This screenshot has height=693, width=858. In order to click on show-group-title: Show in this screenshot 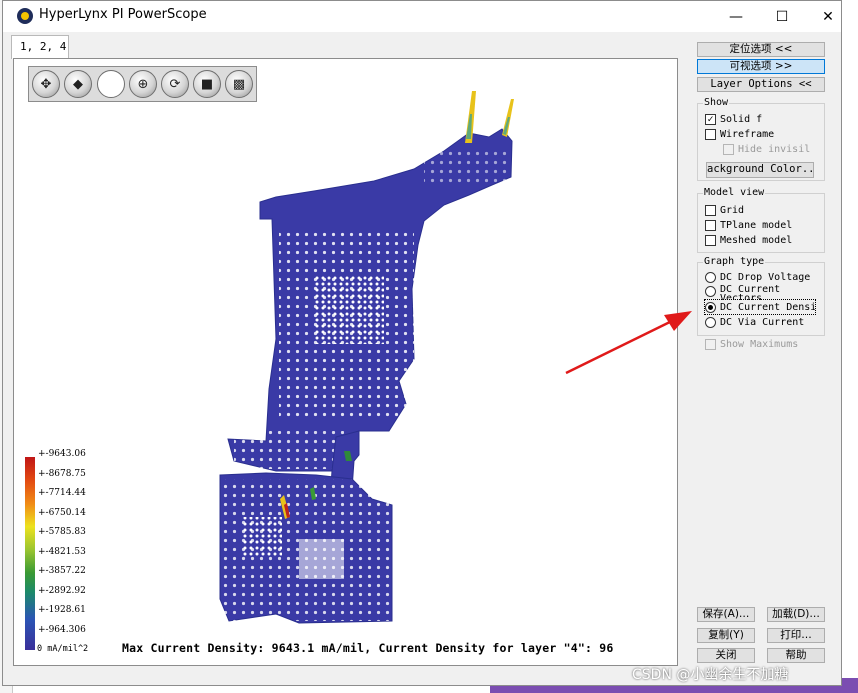, I will do `click(716, 102)`.